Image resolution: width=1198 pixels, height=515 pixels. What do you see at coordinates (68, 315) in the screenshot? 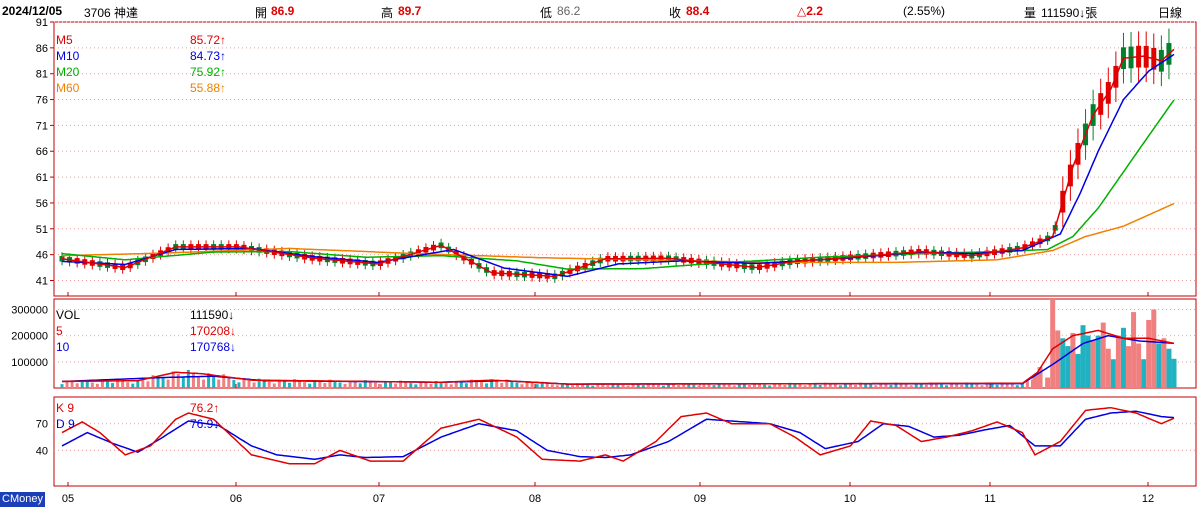
I see `legend-label: VOL` at bounding box center [68, 315].